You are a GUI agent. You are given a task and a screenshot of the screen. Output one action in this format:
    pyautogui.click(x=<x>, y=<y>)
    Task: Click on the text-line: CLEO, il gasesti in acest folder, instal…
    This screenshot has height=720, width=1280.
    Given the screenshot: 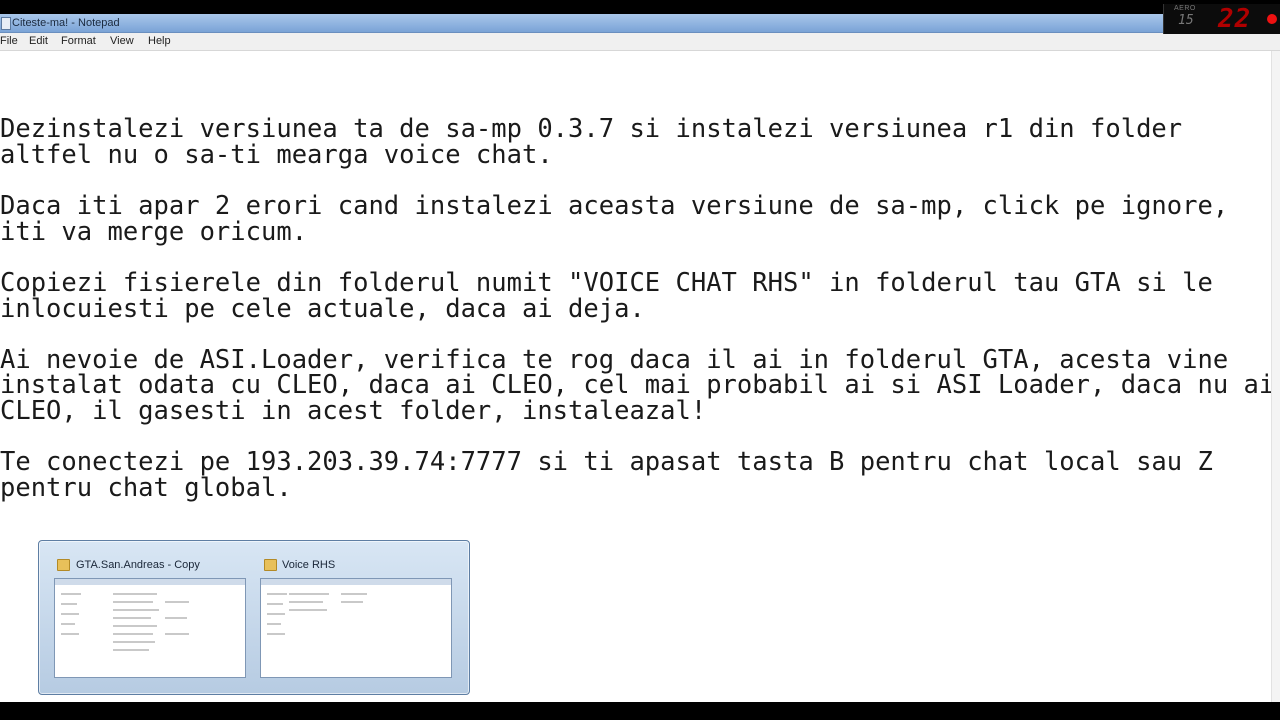 What is the action you would take?
    pyautogui.click(x=353, y=411)
    